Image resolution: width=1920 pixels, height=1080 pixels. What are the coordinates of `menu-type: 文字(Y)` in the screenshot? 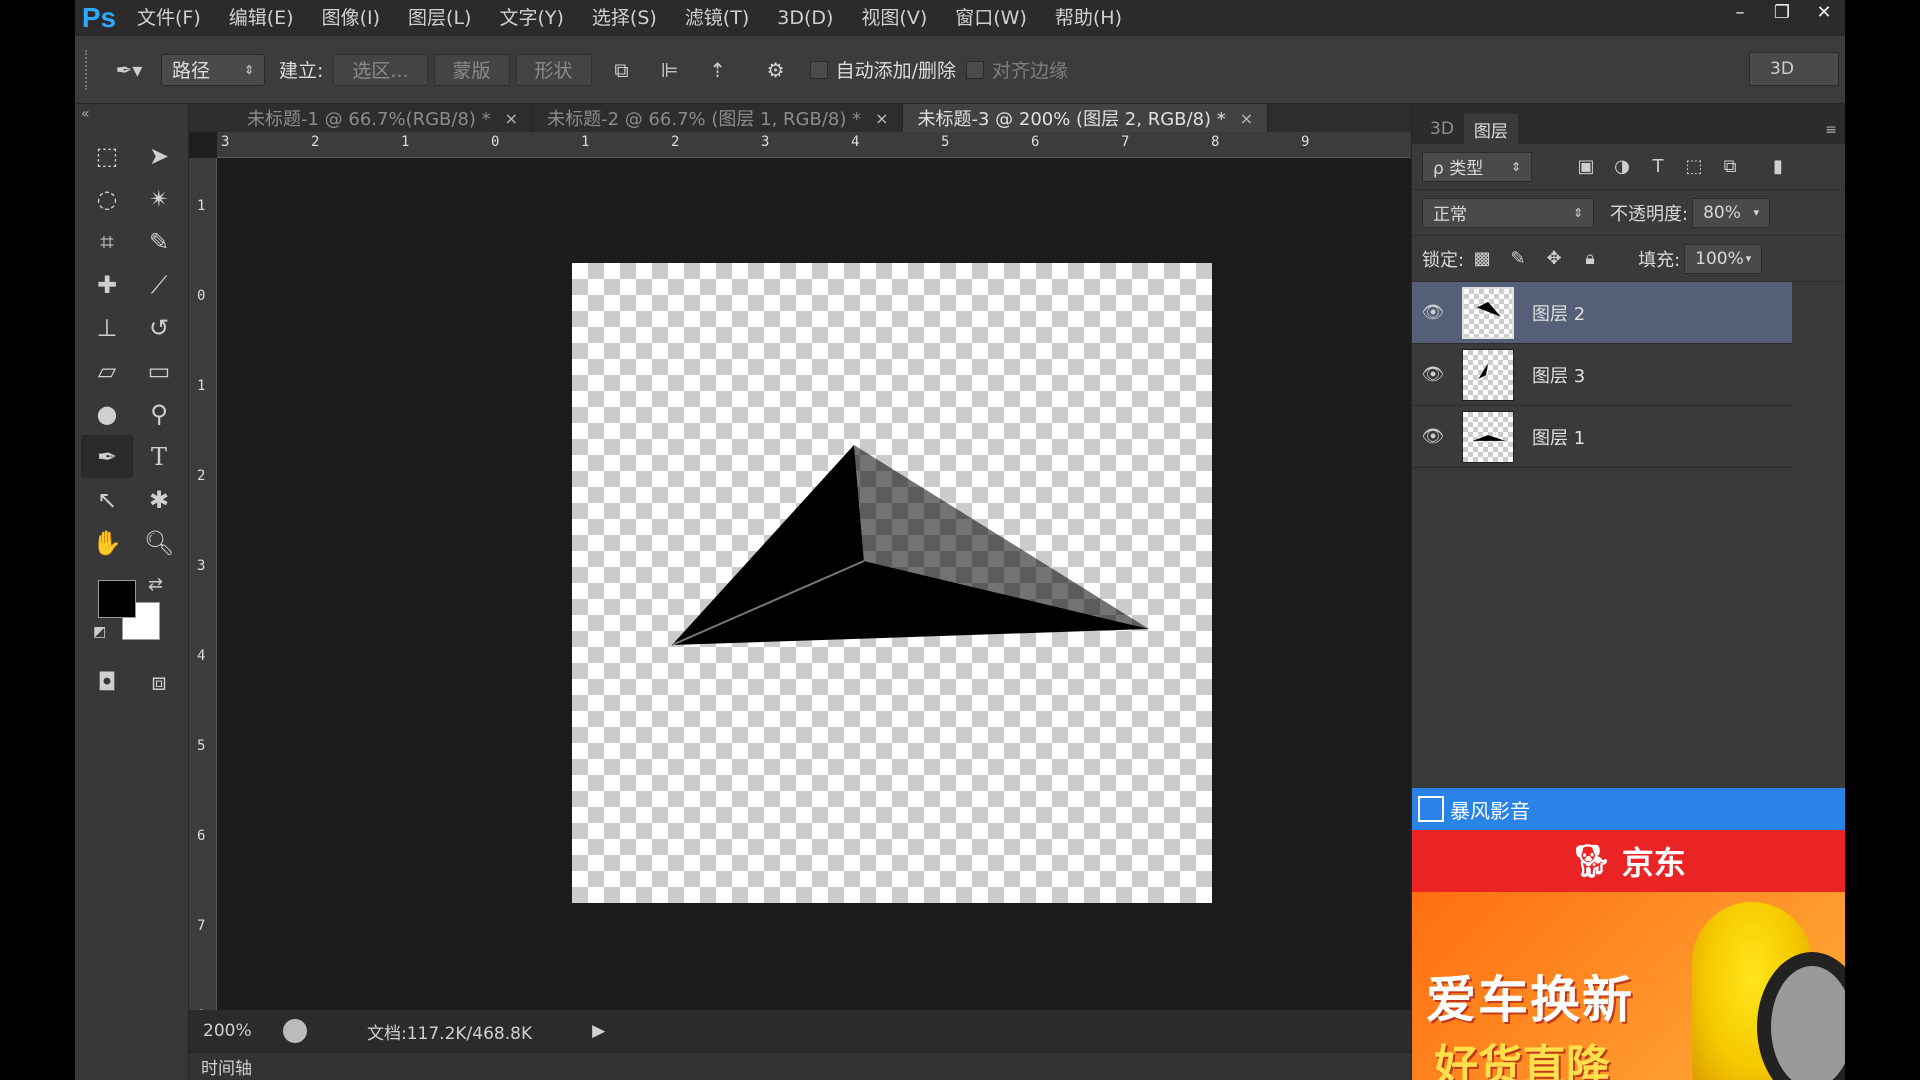 It's located at (531, 18).